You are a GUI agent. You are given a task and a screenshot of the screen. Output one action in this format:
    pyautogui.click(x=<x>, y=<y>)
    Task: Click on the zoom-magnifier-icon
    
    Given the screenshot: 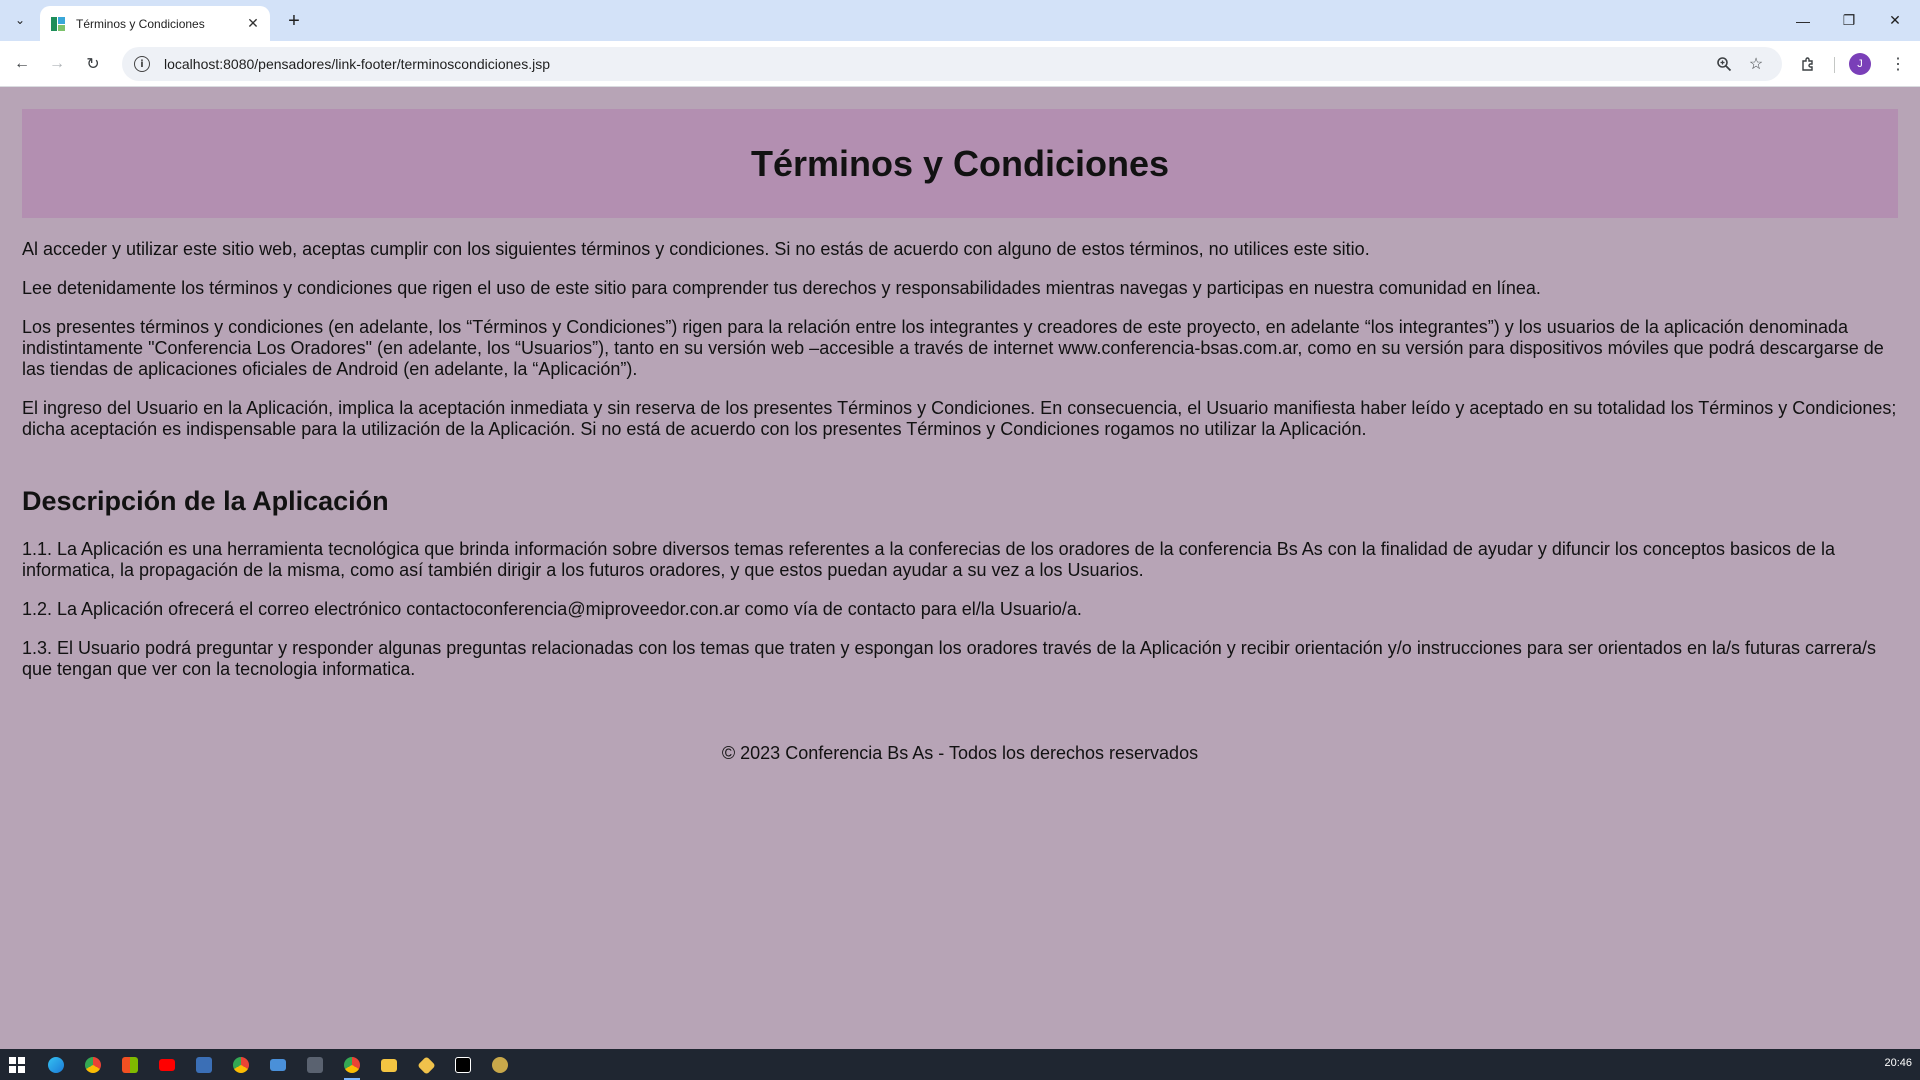 What is the action you would take?
    pyautogui.click(x=1724, y=64)
    